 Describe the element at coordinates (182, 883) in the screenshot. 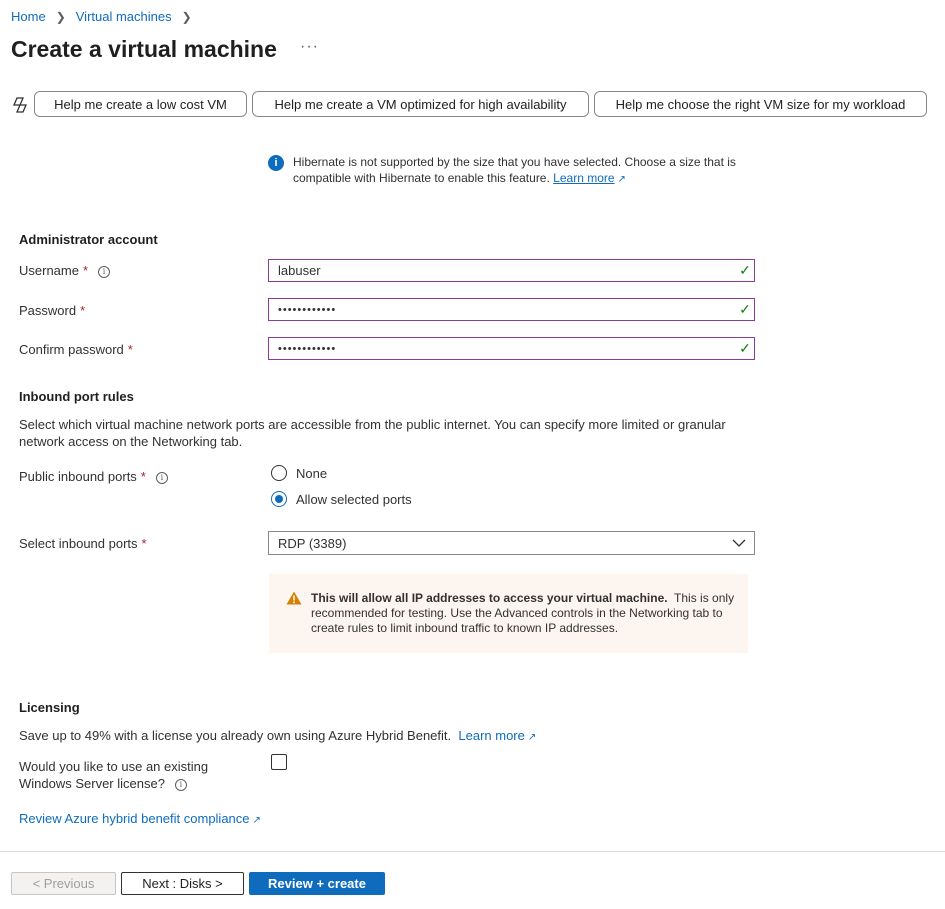

I see `next-disks-button: Next : Disks >` at that location.